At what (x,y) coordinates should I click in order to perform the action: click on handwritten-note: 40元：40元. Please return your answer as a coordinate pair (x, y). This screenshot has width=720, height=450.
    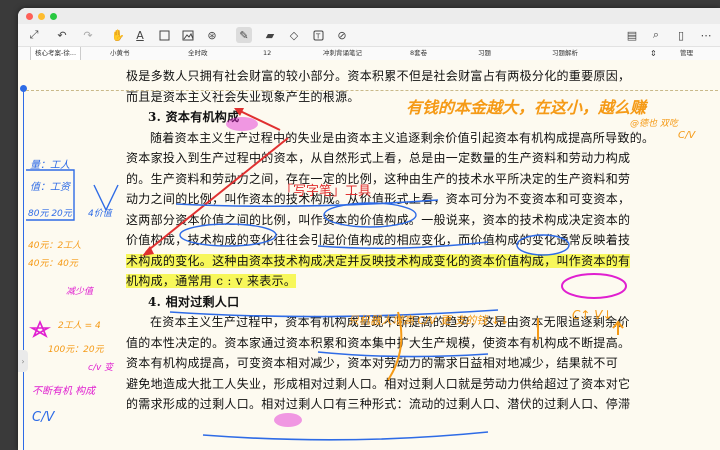
    Looking at the image, I should click on (53, 264).